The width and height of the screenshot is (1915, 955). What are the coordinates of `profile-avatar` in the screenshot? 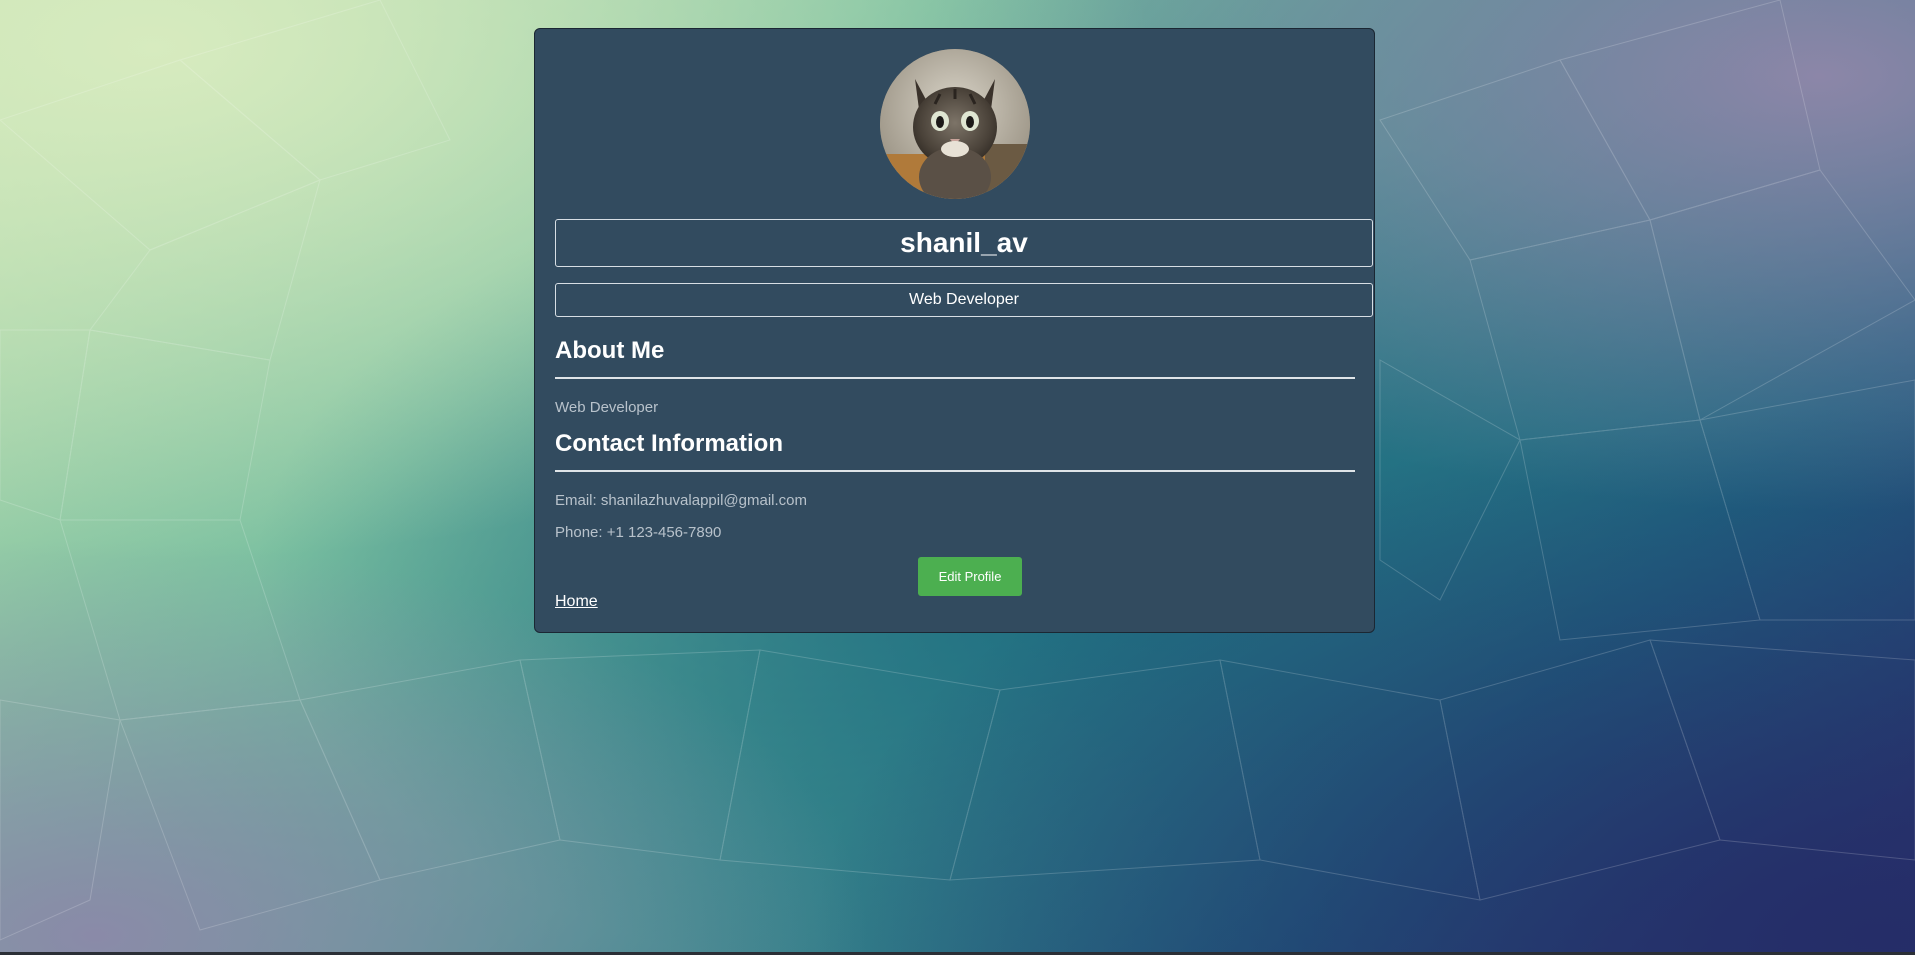 It's located at (955, 124).